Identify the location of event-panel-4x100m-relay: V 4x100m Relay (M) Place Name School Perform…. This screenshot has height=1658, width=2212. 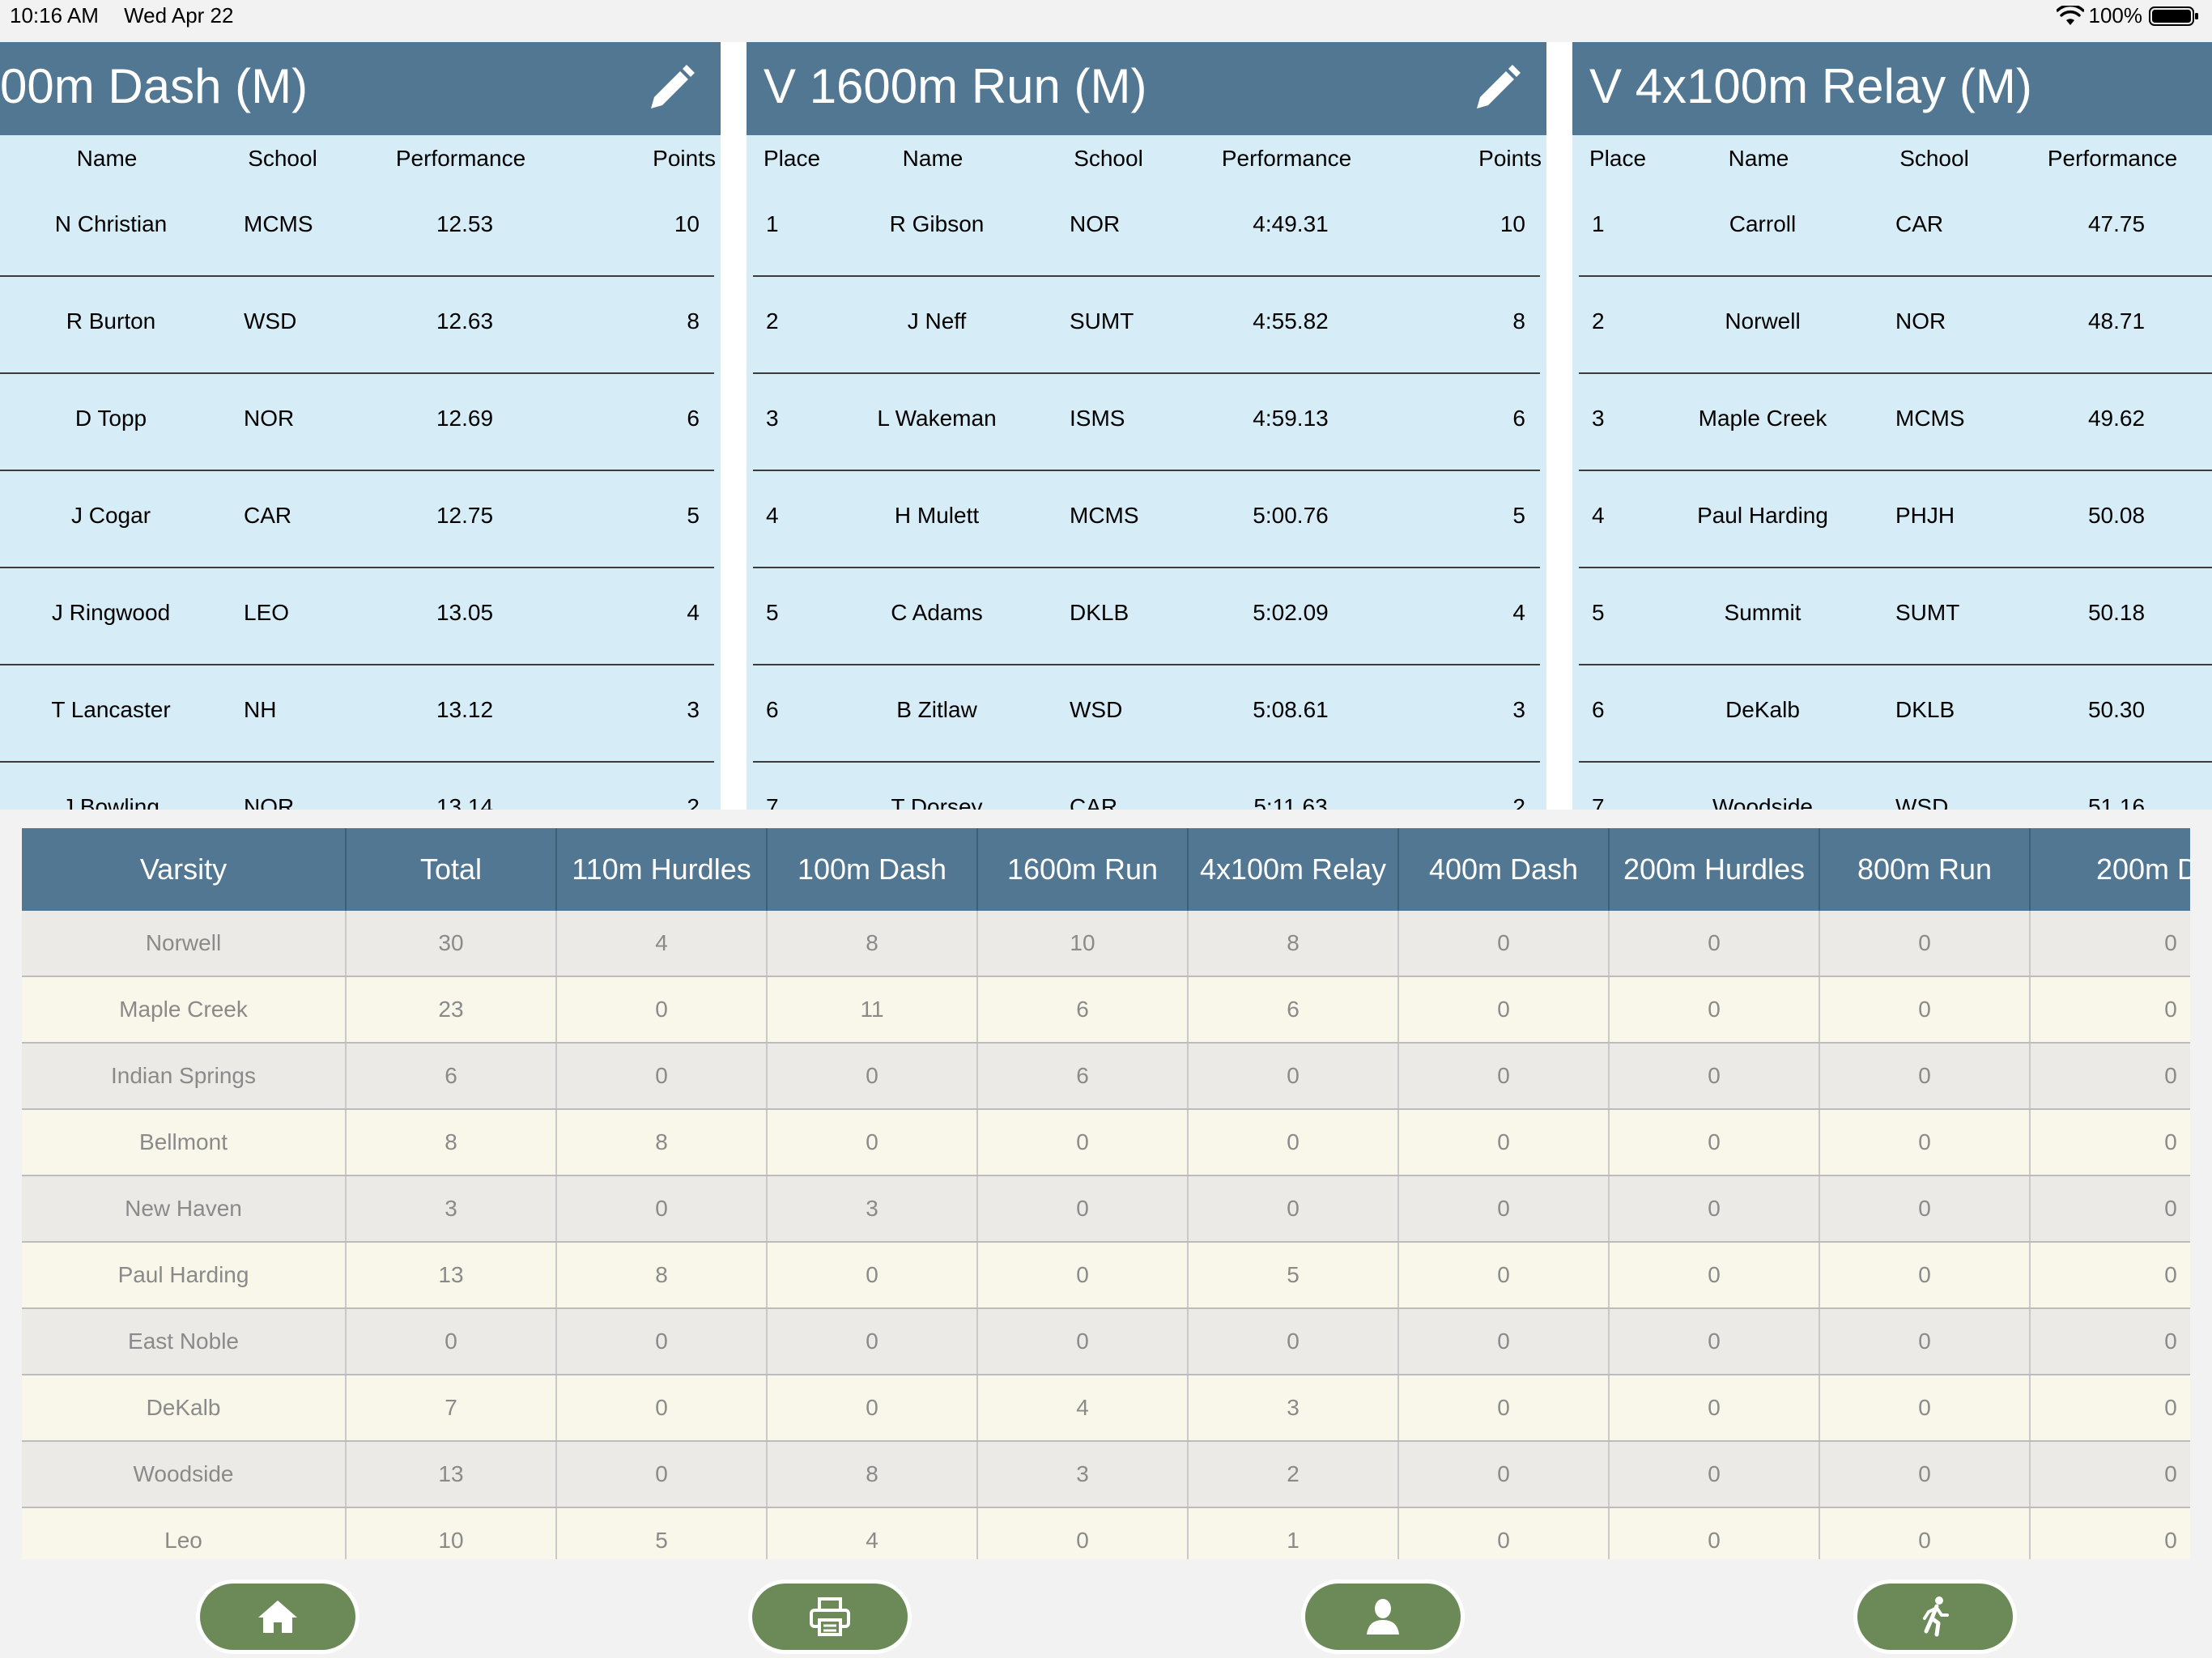
(1892, 426).